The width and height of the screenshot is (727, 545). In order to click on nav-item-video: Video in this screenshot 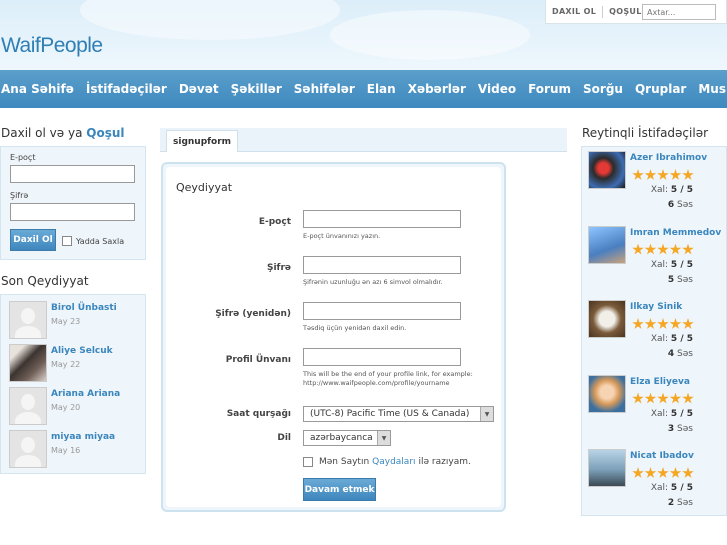, I will do `click(500, 89)`.